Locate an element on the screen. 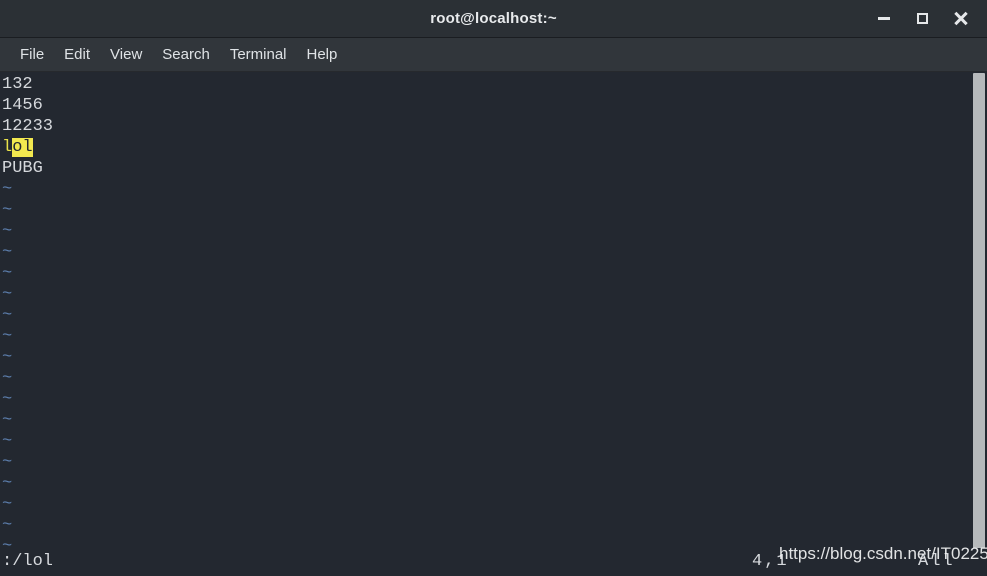 Image resolution: width=987 pixels, height=576 pixels. menu-item-help: Help is located at coordinates (322, 54).